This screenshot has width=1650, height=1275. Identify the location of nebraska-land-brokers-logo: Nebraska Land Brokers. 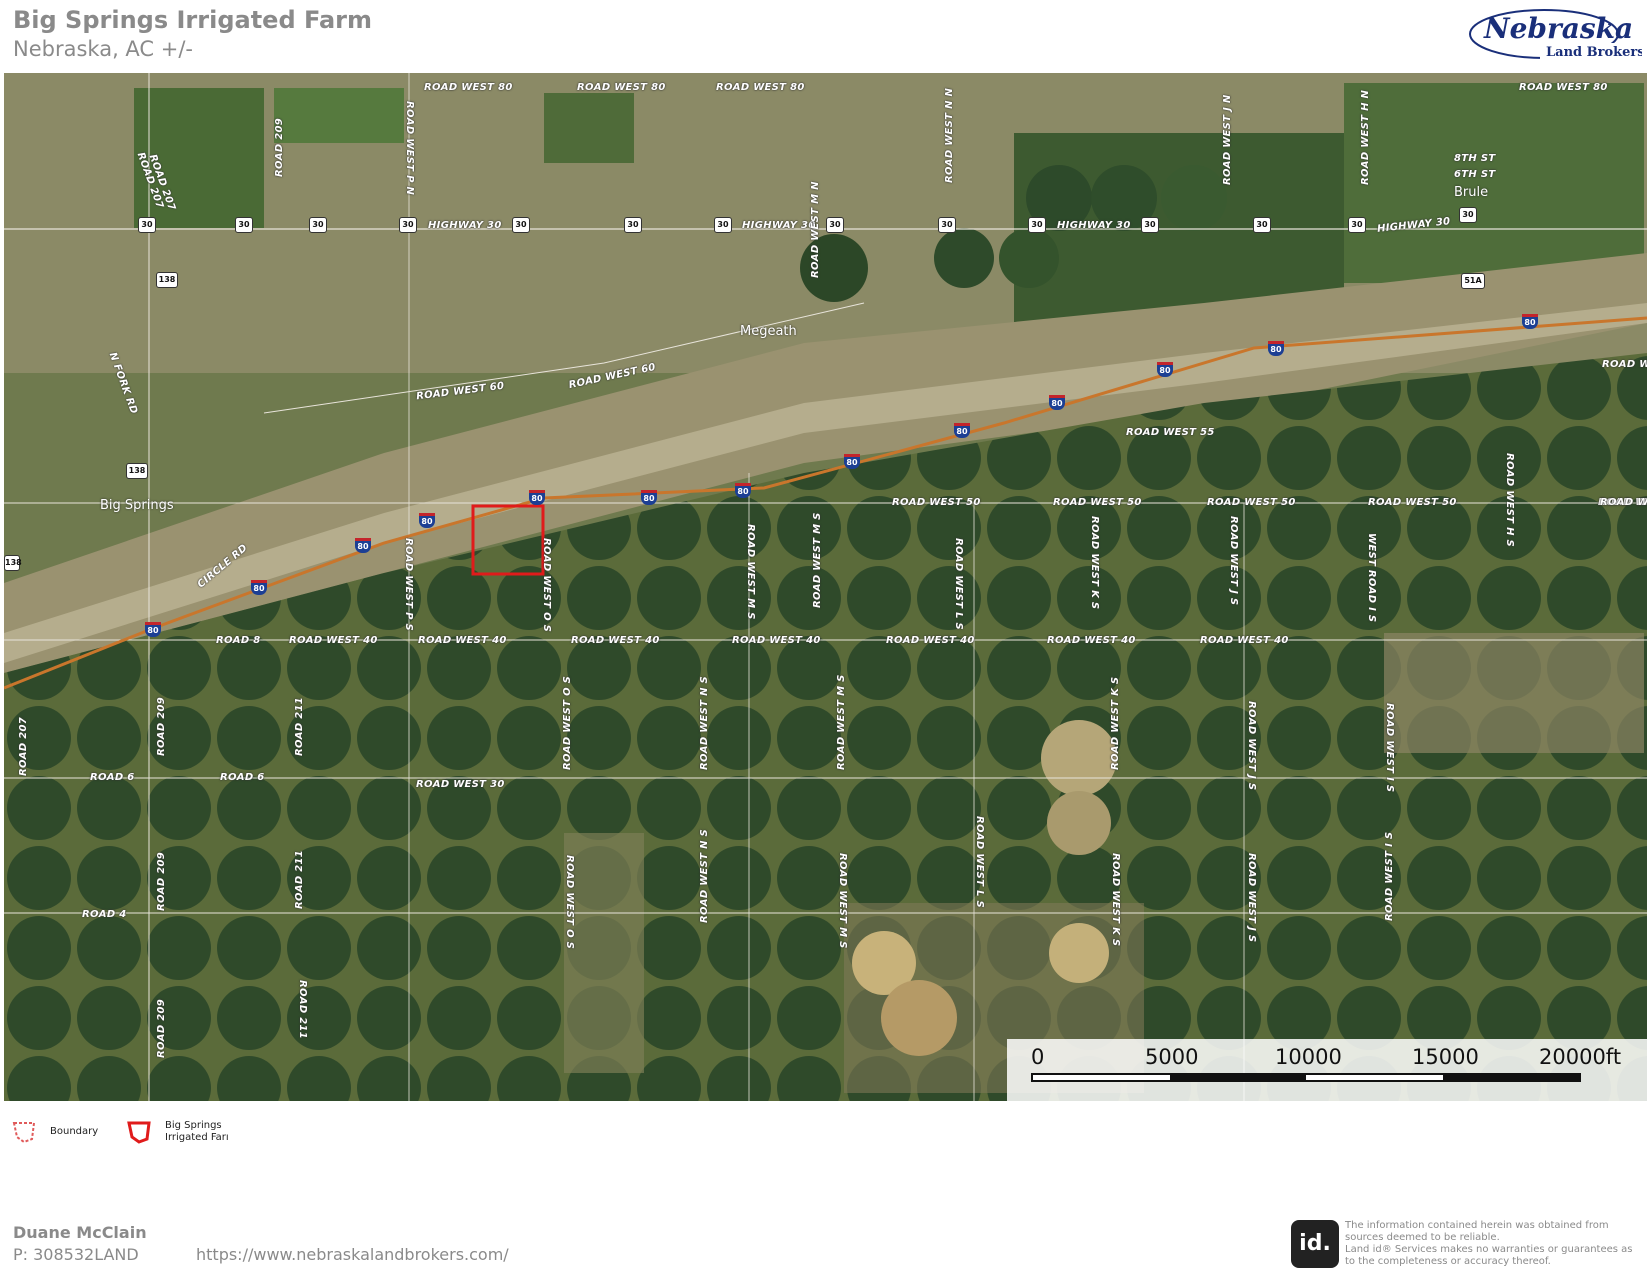
(1555, 34).